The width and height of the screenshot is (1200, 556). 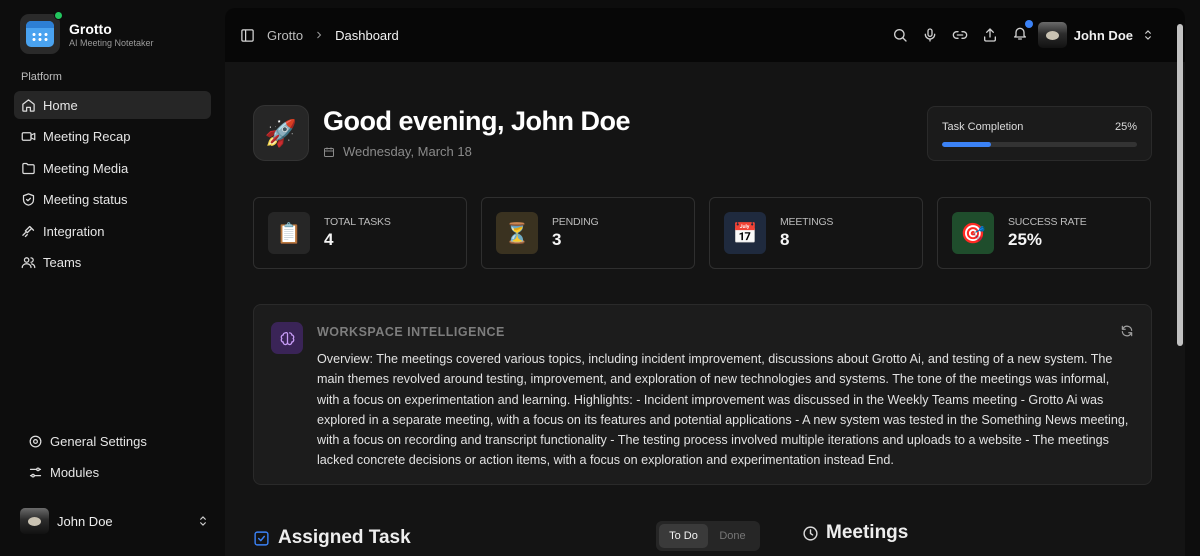 I want to click on plug-icon, so click(x=28, y=231).